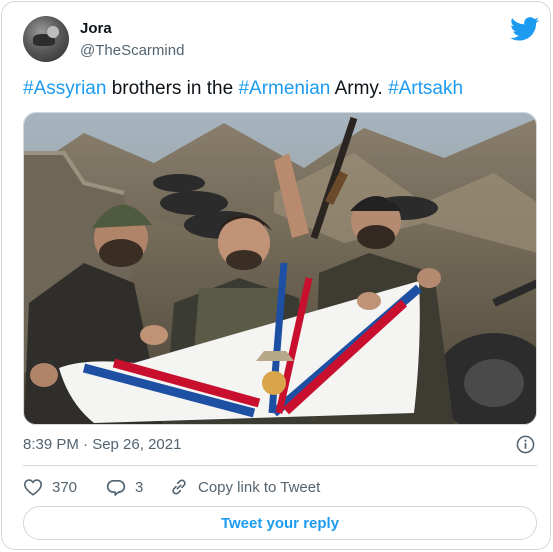 This screenshot has width=553, height=552. What do you see at coordinates (179, 487) in the screenshot?
I see `link-icon` at bounding box center [179, 487].